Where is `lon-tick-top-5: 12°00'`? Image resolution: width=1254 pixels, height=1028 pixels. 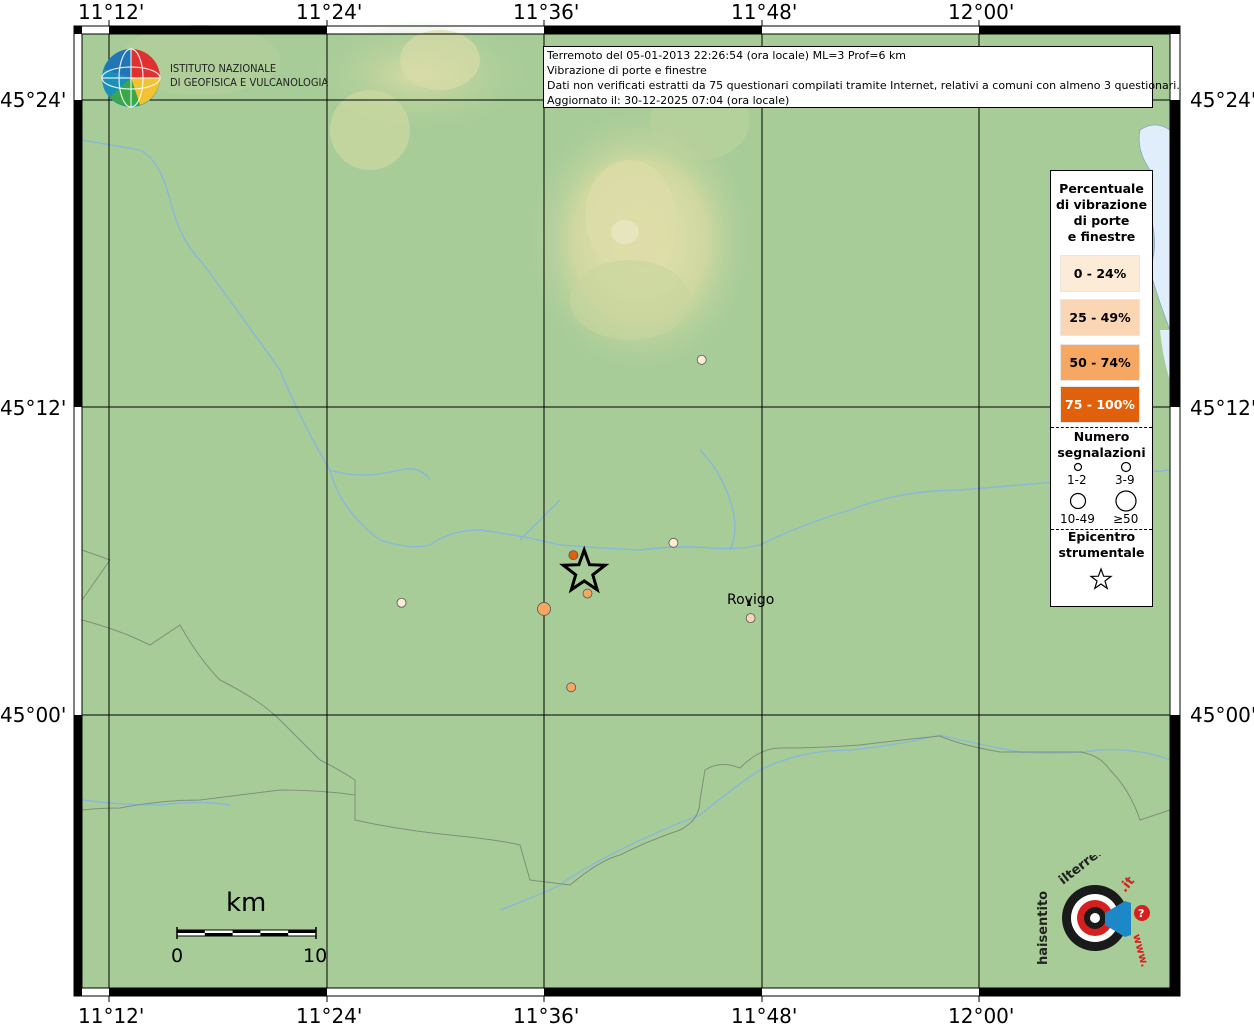 lon-tick-top-5: 12°00' is located at coordinates (981, 12).